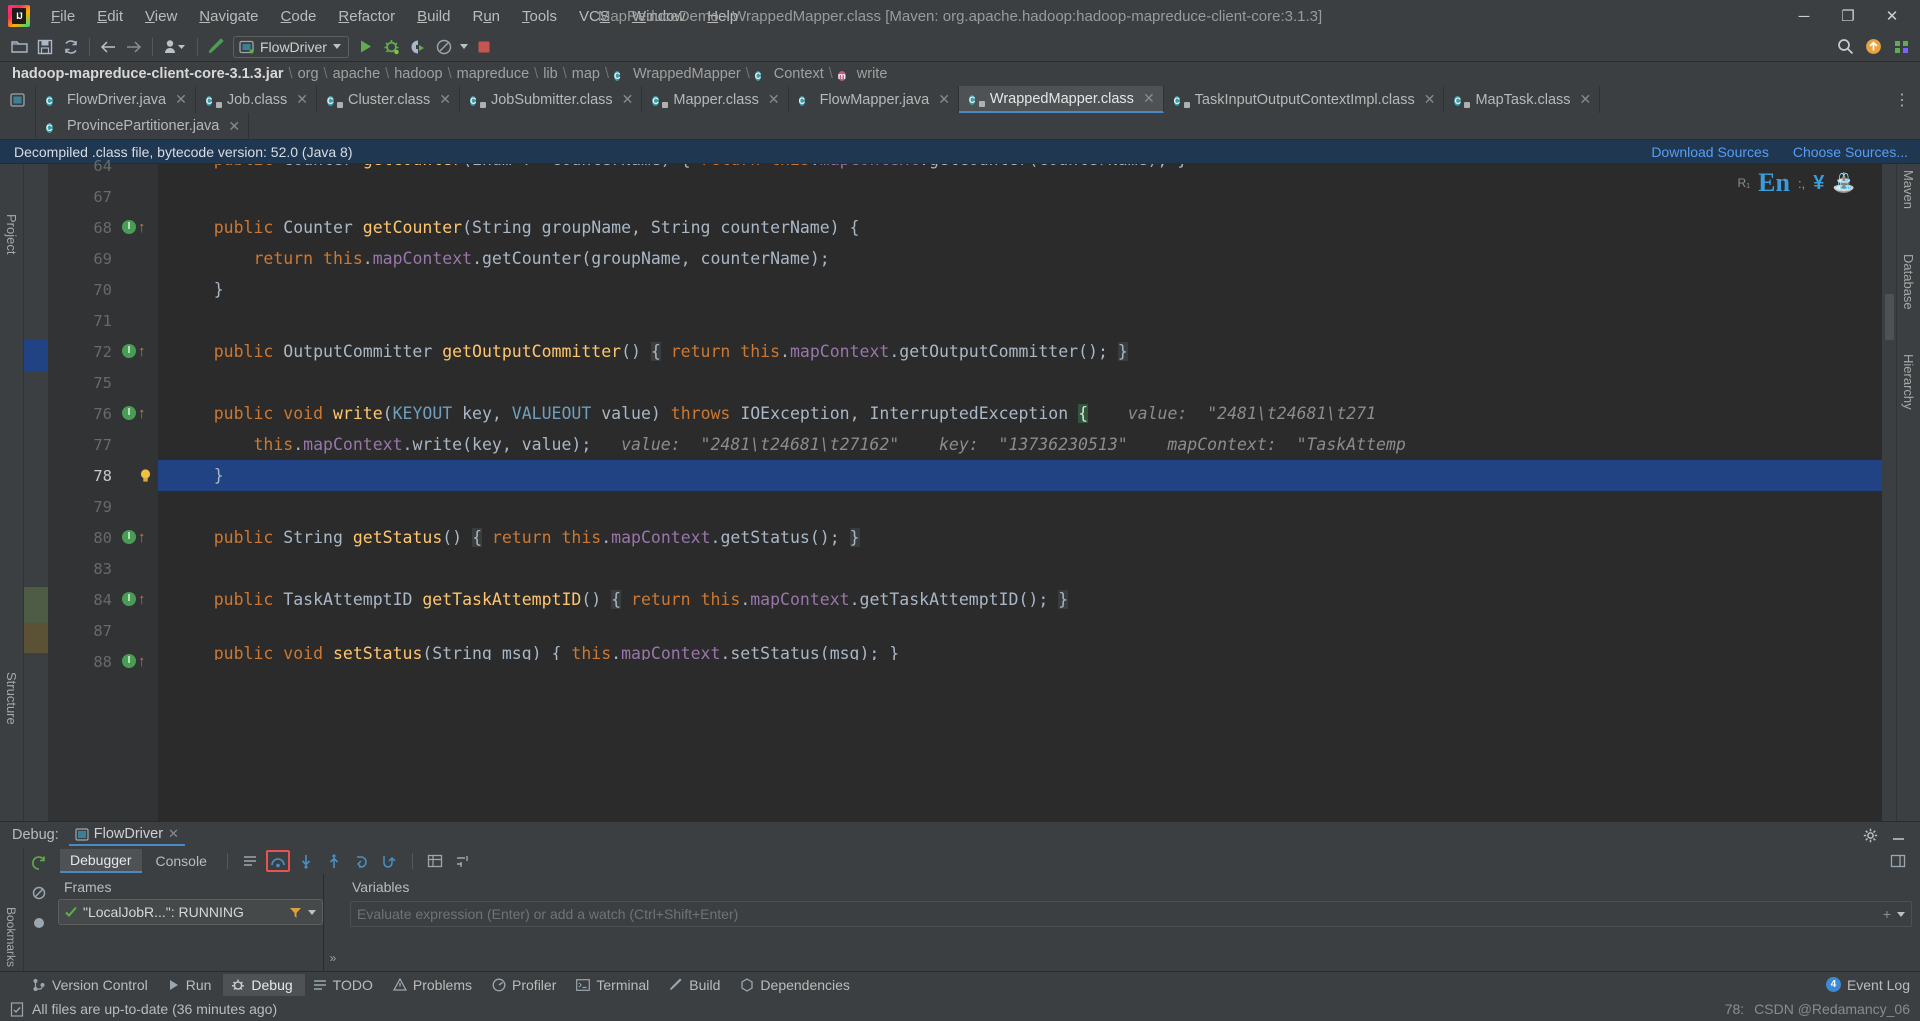 The width and height of the screenshot is (1920, 1021). Describe the element at coordinates (115, 227) in the screenshot. I see `gutter-row: 68I↑−` at that location.